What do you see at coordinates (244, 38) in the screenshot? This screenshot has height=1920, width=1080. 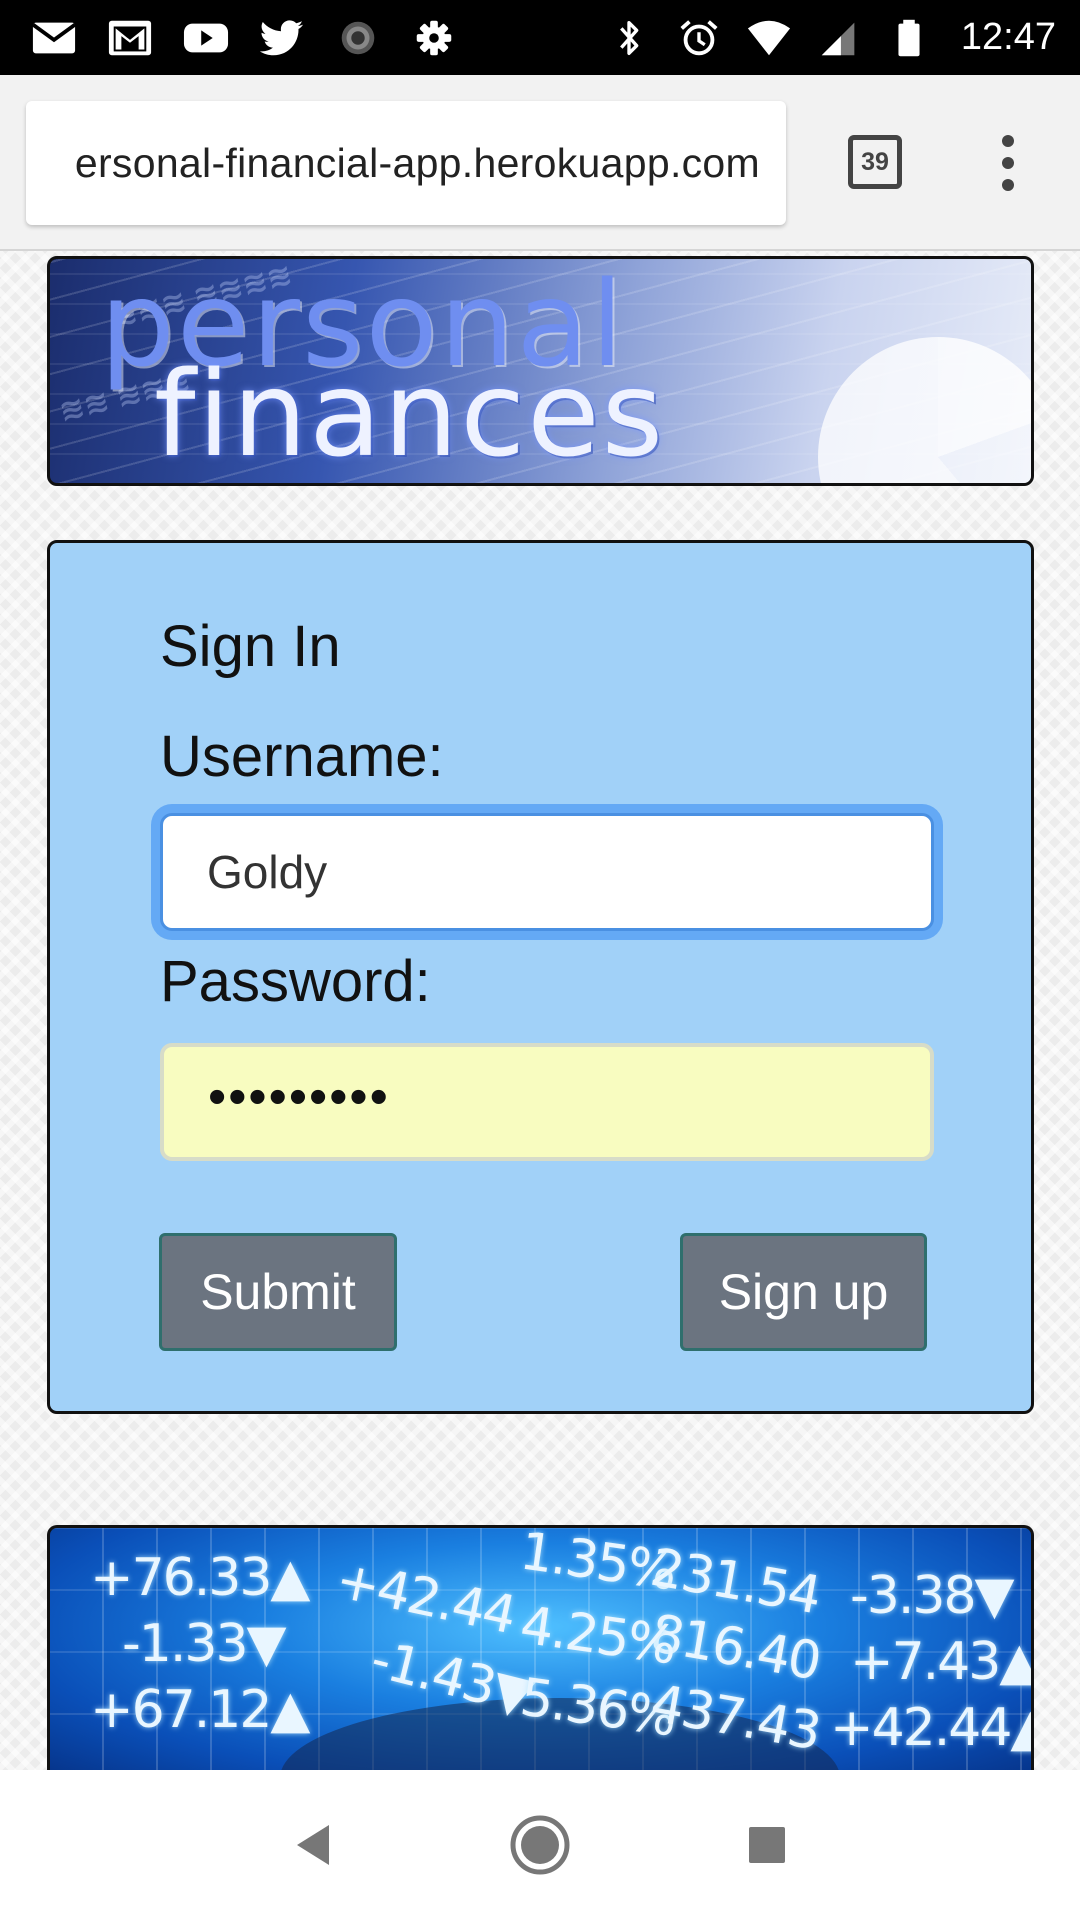 I see `notification-icons` at bounding box center [244, 38].